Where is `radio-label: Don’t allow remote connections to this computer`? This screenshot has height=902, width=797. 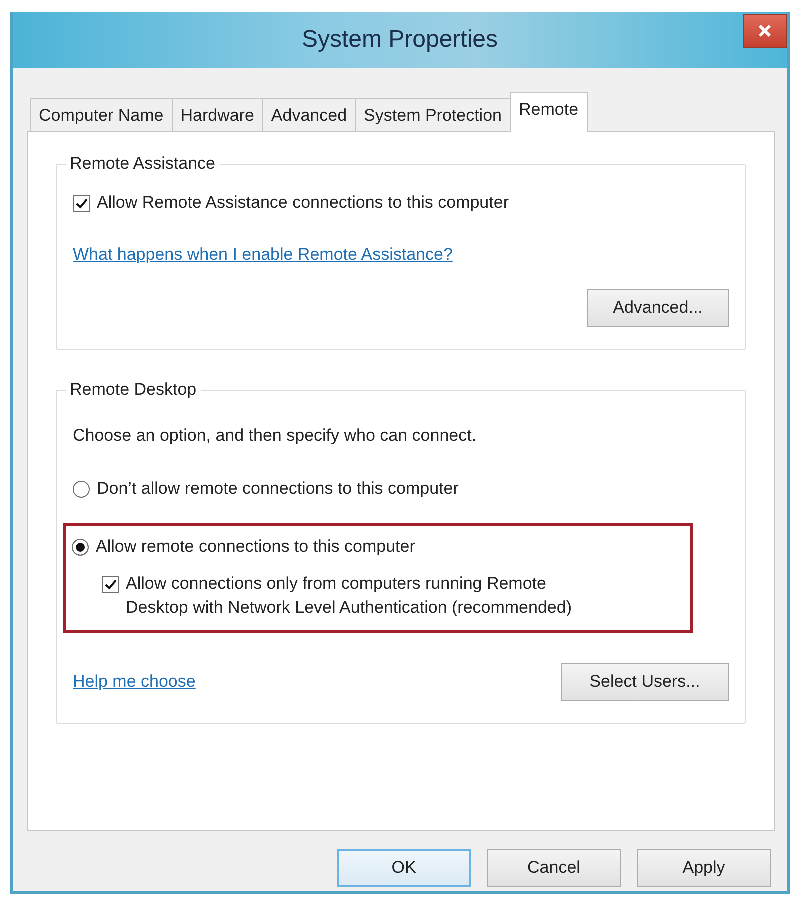
radio-label: Don’t allow remote connections to this computer is located at coordinates (278, 489).